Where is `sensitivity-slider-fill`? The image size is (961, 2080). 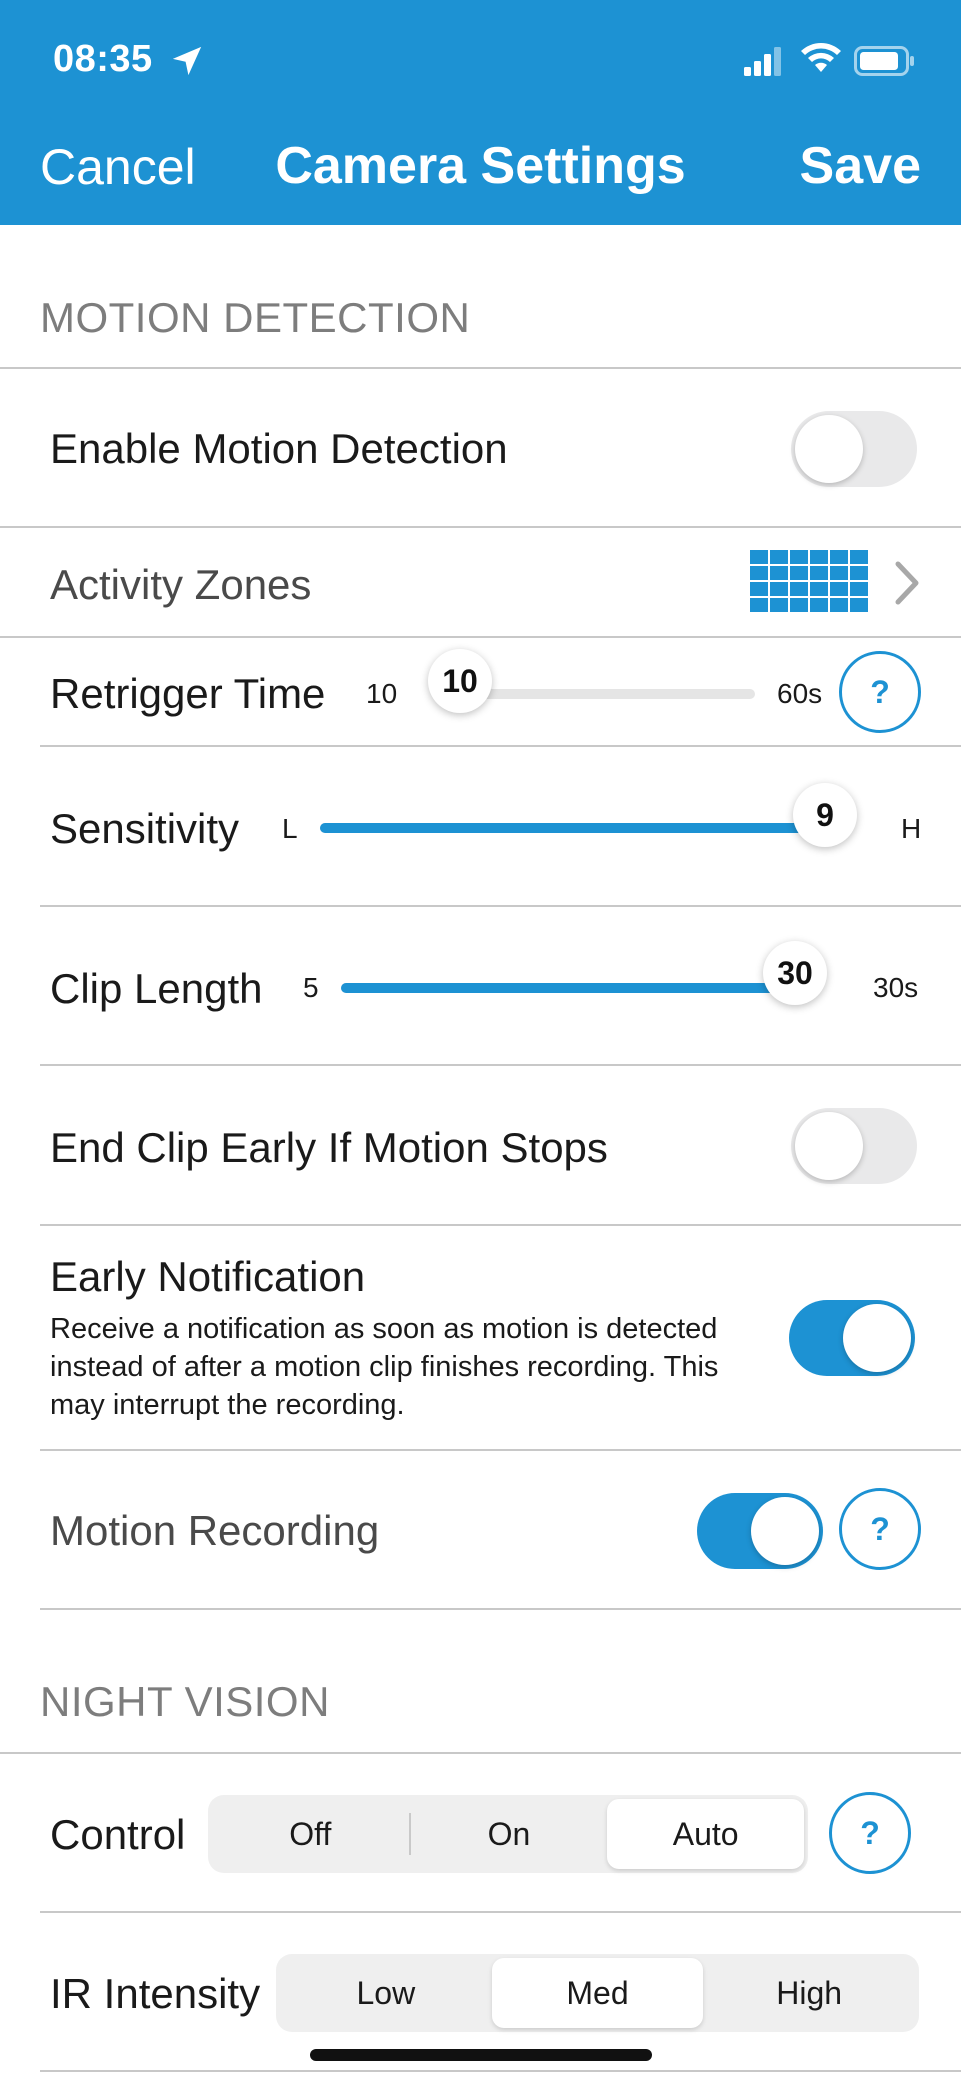 sensitivity-slider-fill is located at coordinates (582, 828).